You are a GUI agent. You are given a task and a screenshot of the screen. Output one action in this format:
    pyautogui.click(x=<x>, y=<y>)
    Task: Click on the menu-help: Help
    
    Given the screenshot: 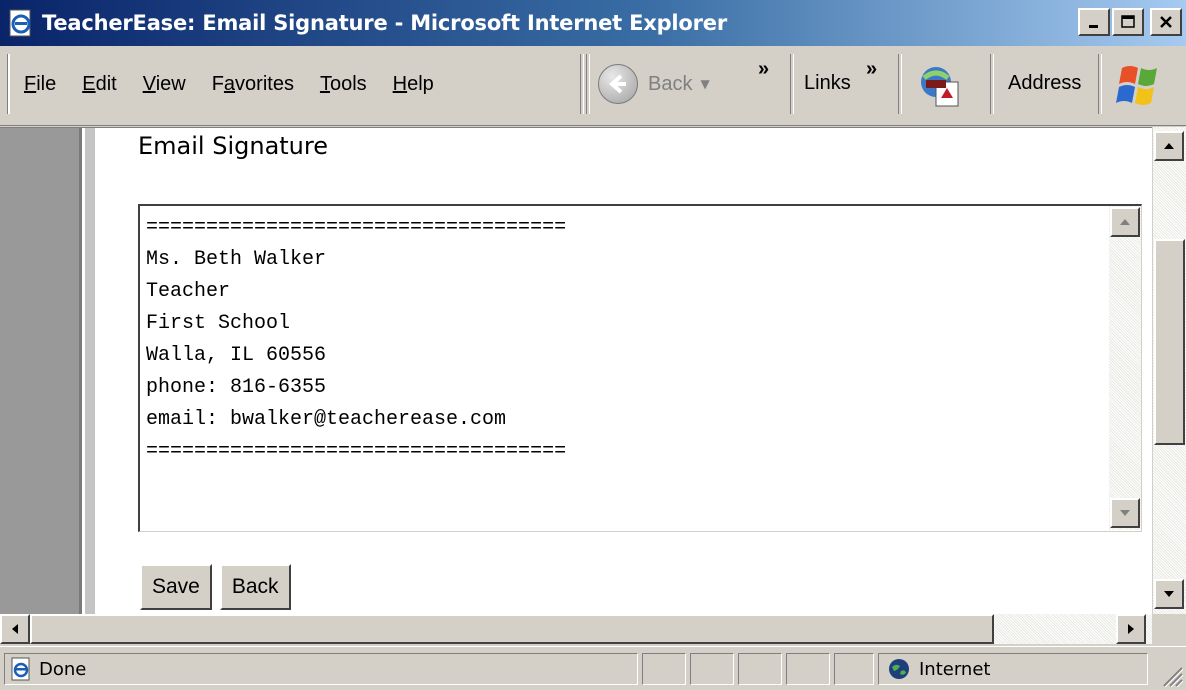 What is the action you would take?
    pyautogui.click(x=413, y=84)
    